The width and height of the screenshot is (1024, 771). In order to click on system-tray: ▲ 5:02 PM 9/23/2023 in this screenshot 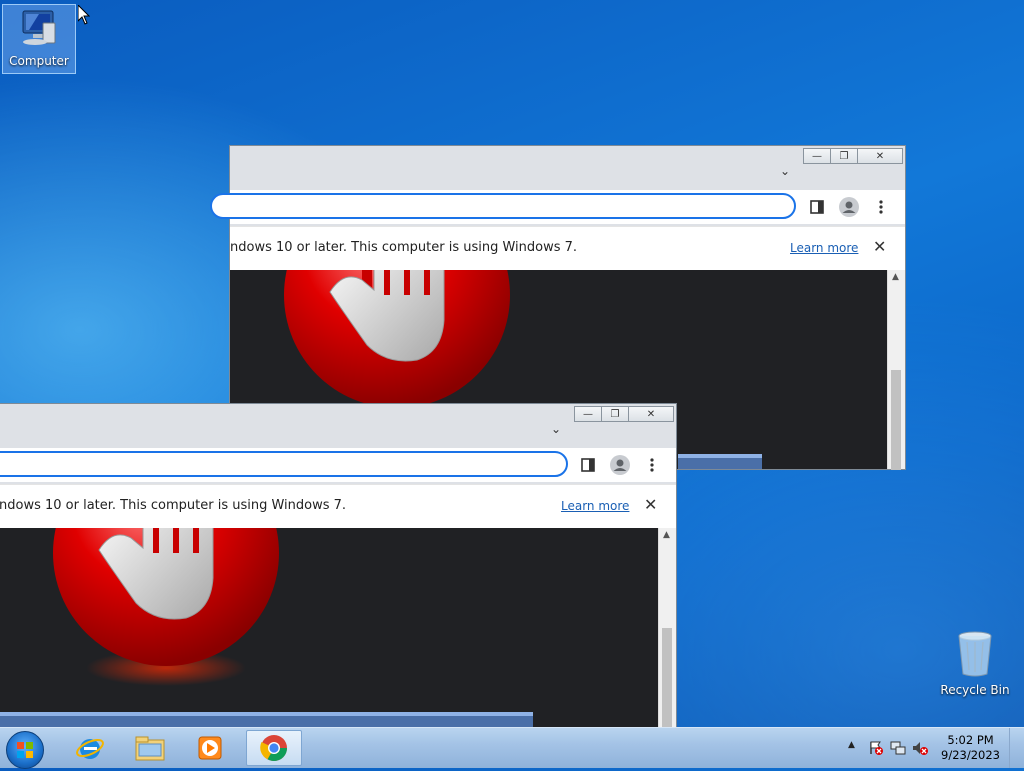, I will do `click(929, 748)`.